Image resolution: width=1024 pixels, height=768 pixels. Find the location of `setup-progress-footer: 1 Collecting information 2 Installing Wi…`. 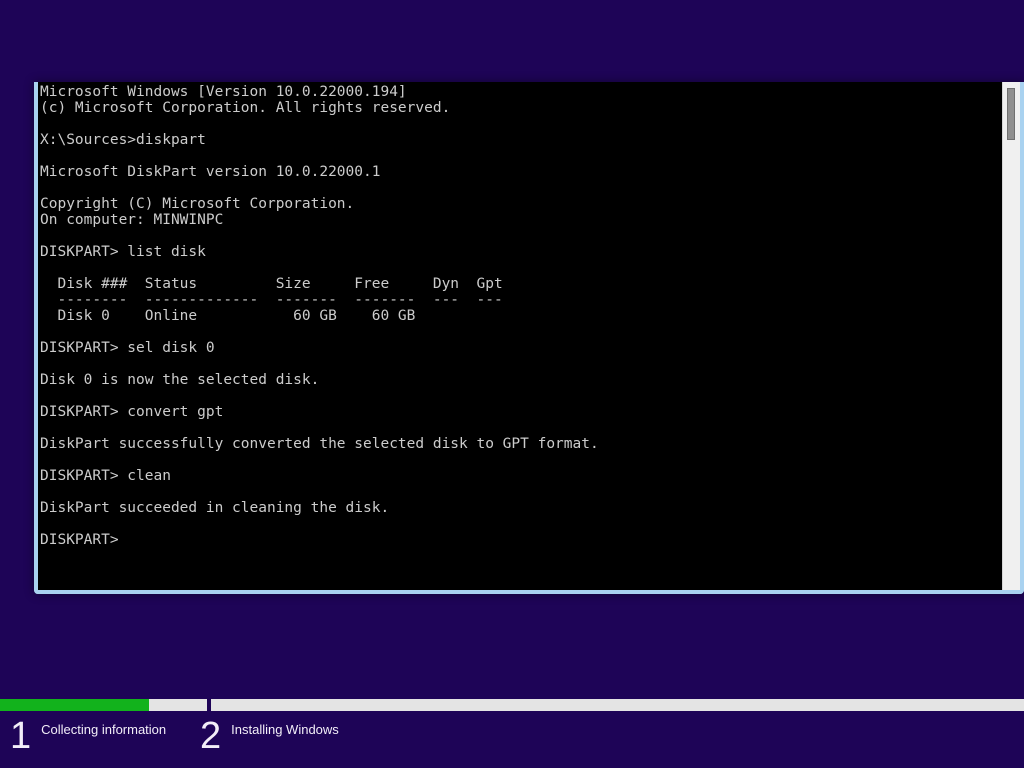

setup-progress-footer: 1 Collecting information 2 Installing Wi… is located at coordinates (512, 731).